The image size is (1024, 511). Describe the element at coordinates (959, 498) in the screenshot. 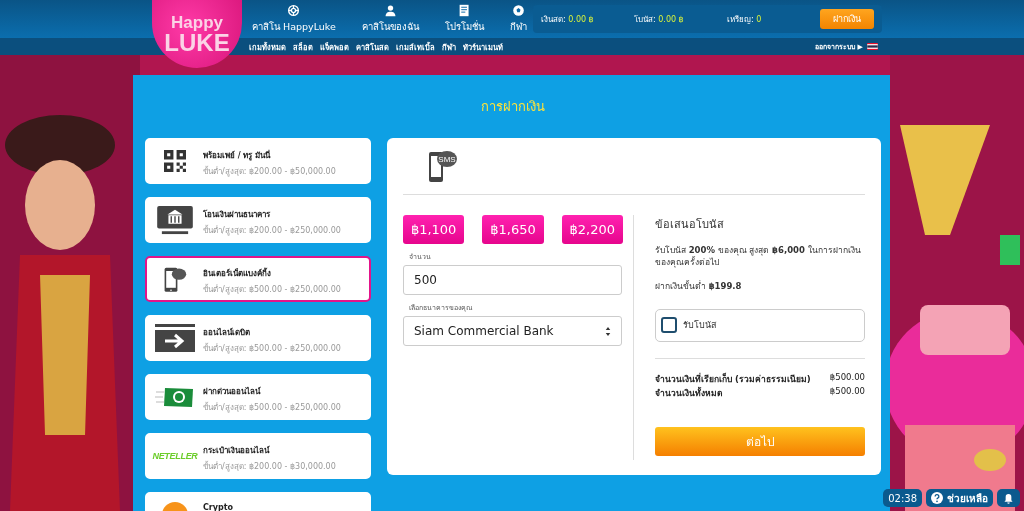

I see `help-button: ช่วยเหลือ` at that location.